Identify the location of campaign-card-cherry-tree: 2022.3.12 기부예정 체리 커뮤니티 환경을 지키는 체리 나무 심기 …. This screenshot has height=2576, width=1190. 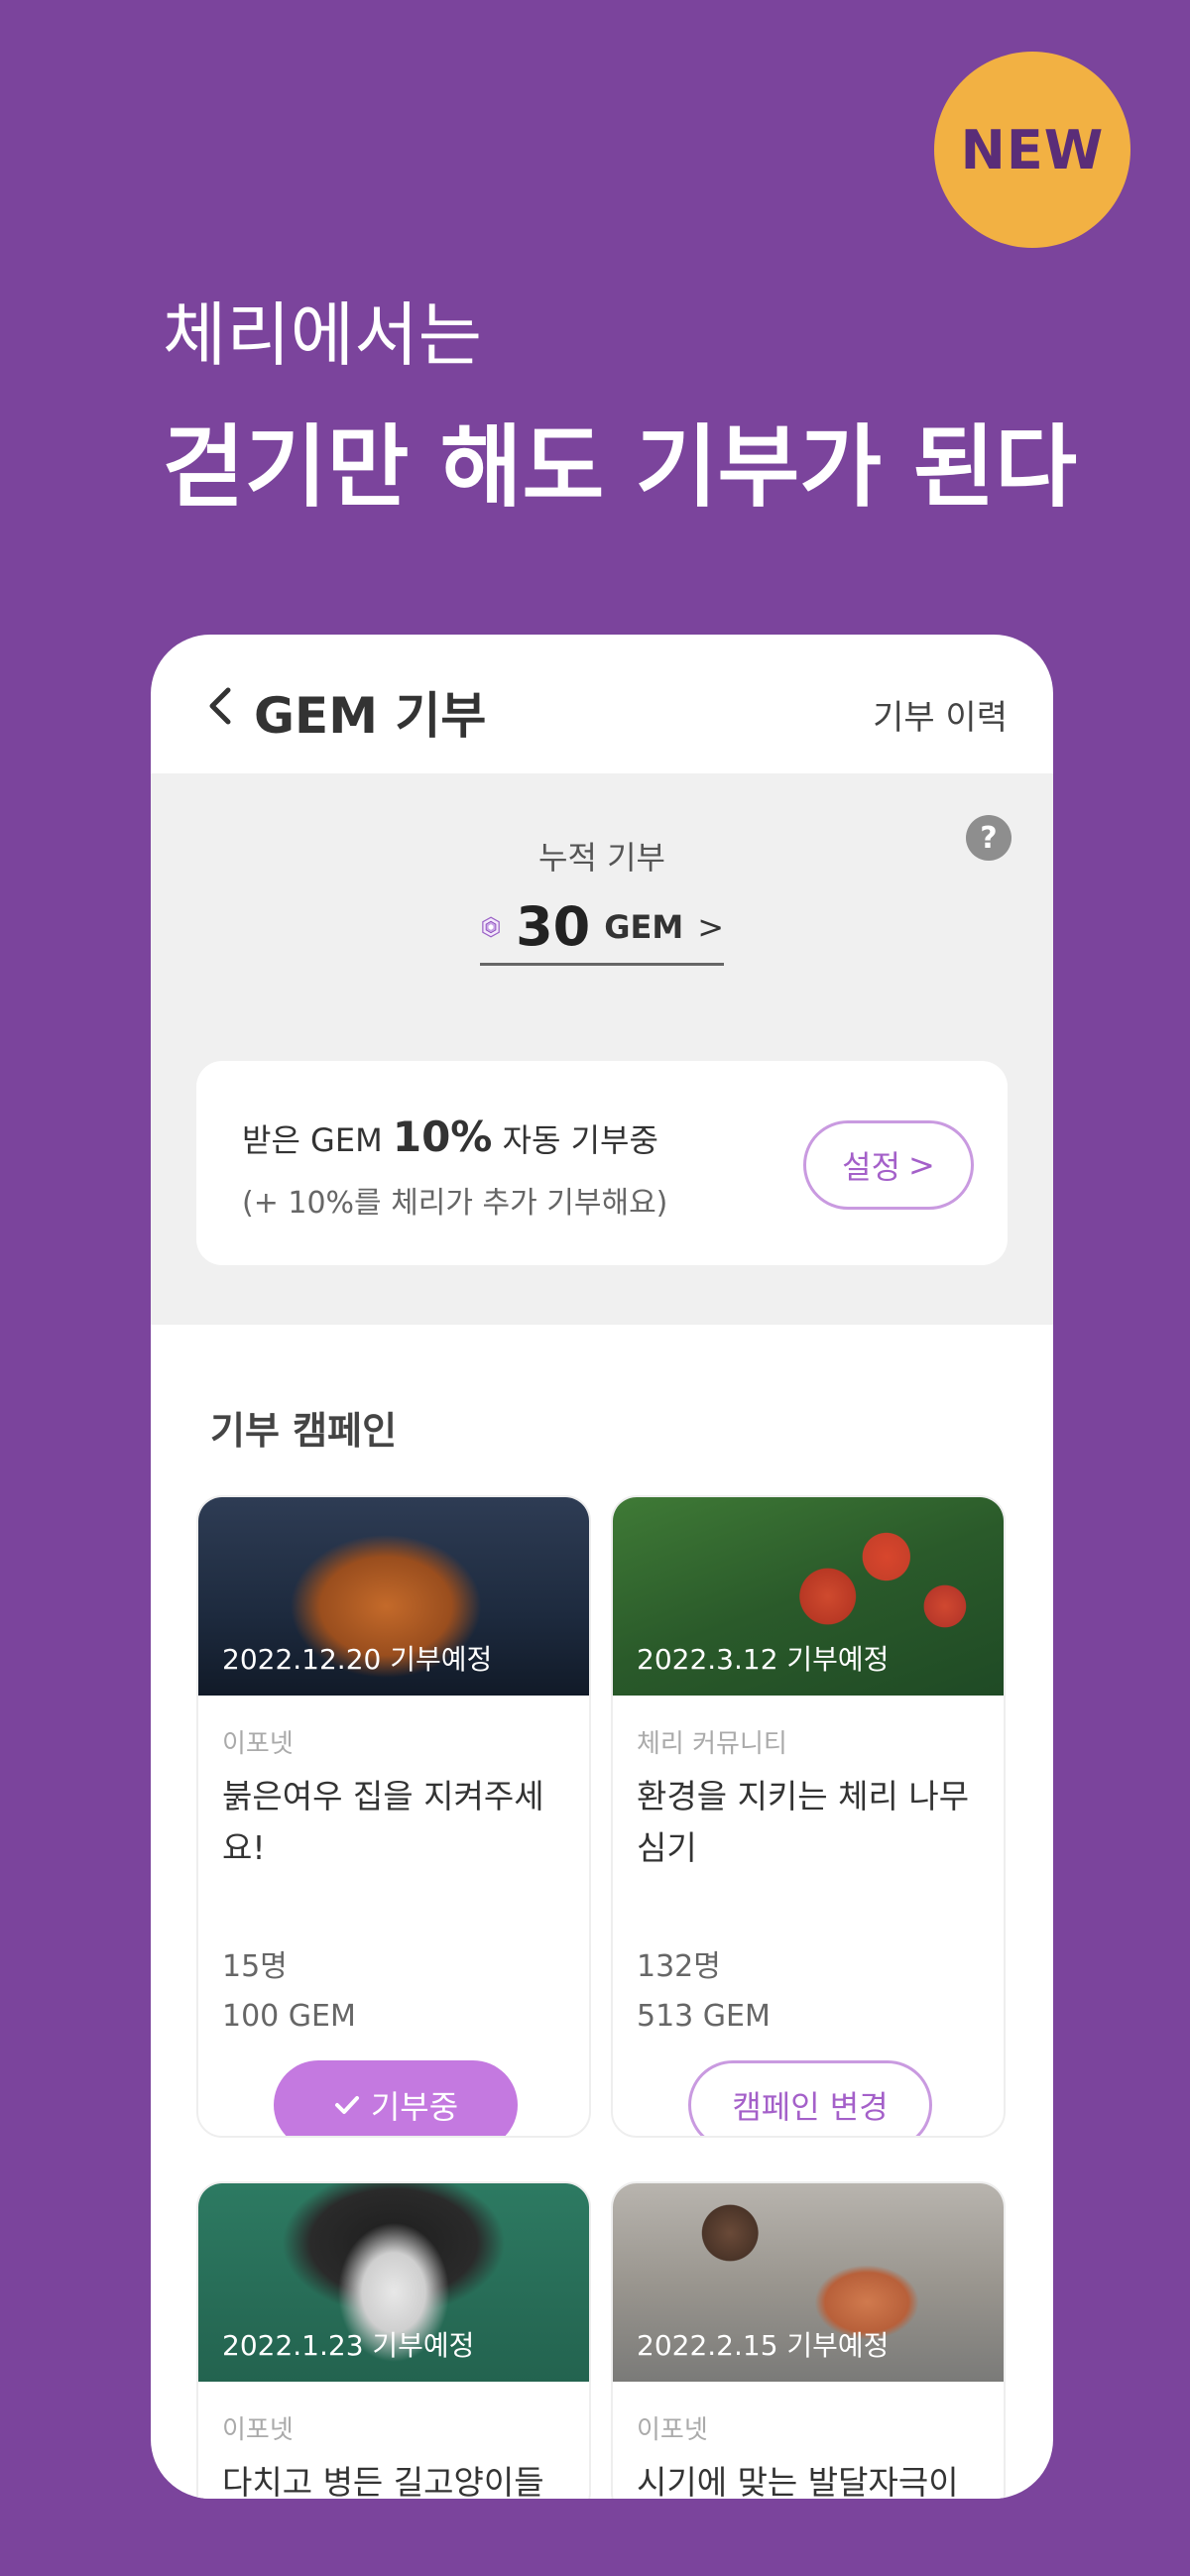
(808, 1817).